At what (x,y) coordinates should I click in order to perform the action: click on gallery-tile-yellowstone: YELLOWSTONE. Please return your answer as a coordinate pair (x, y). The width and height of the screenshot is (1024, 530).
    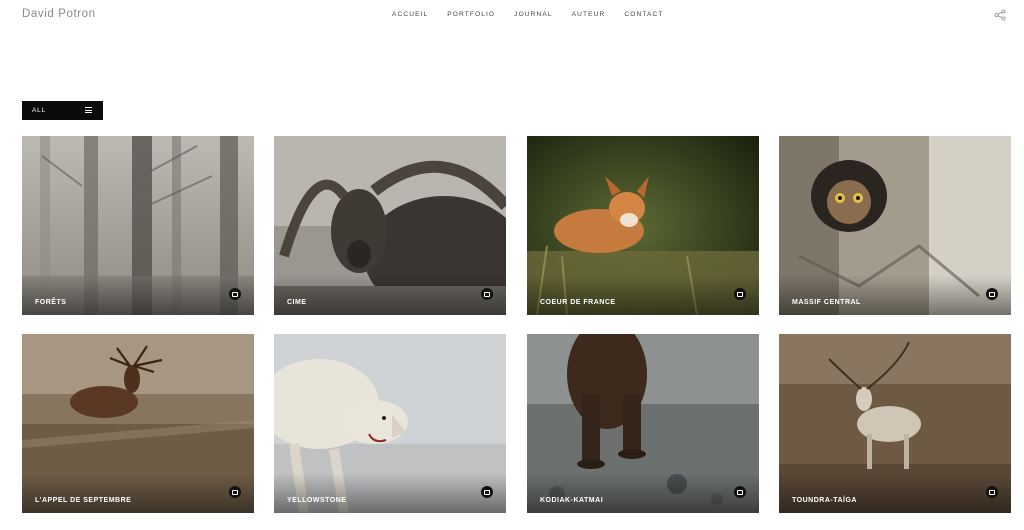
    Looking at the image, I should click on (390, 423).